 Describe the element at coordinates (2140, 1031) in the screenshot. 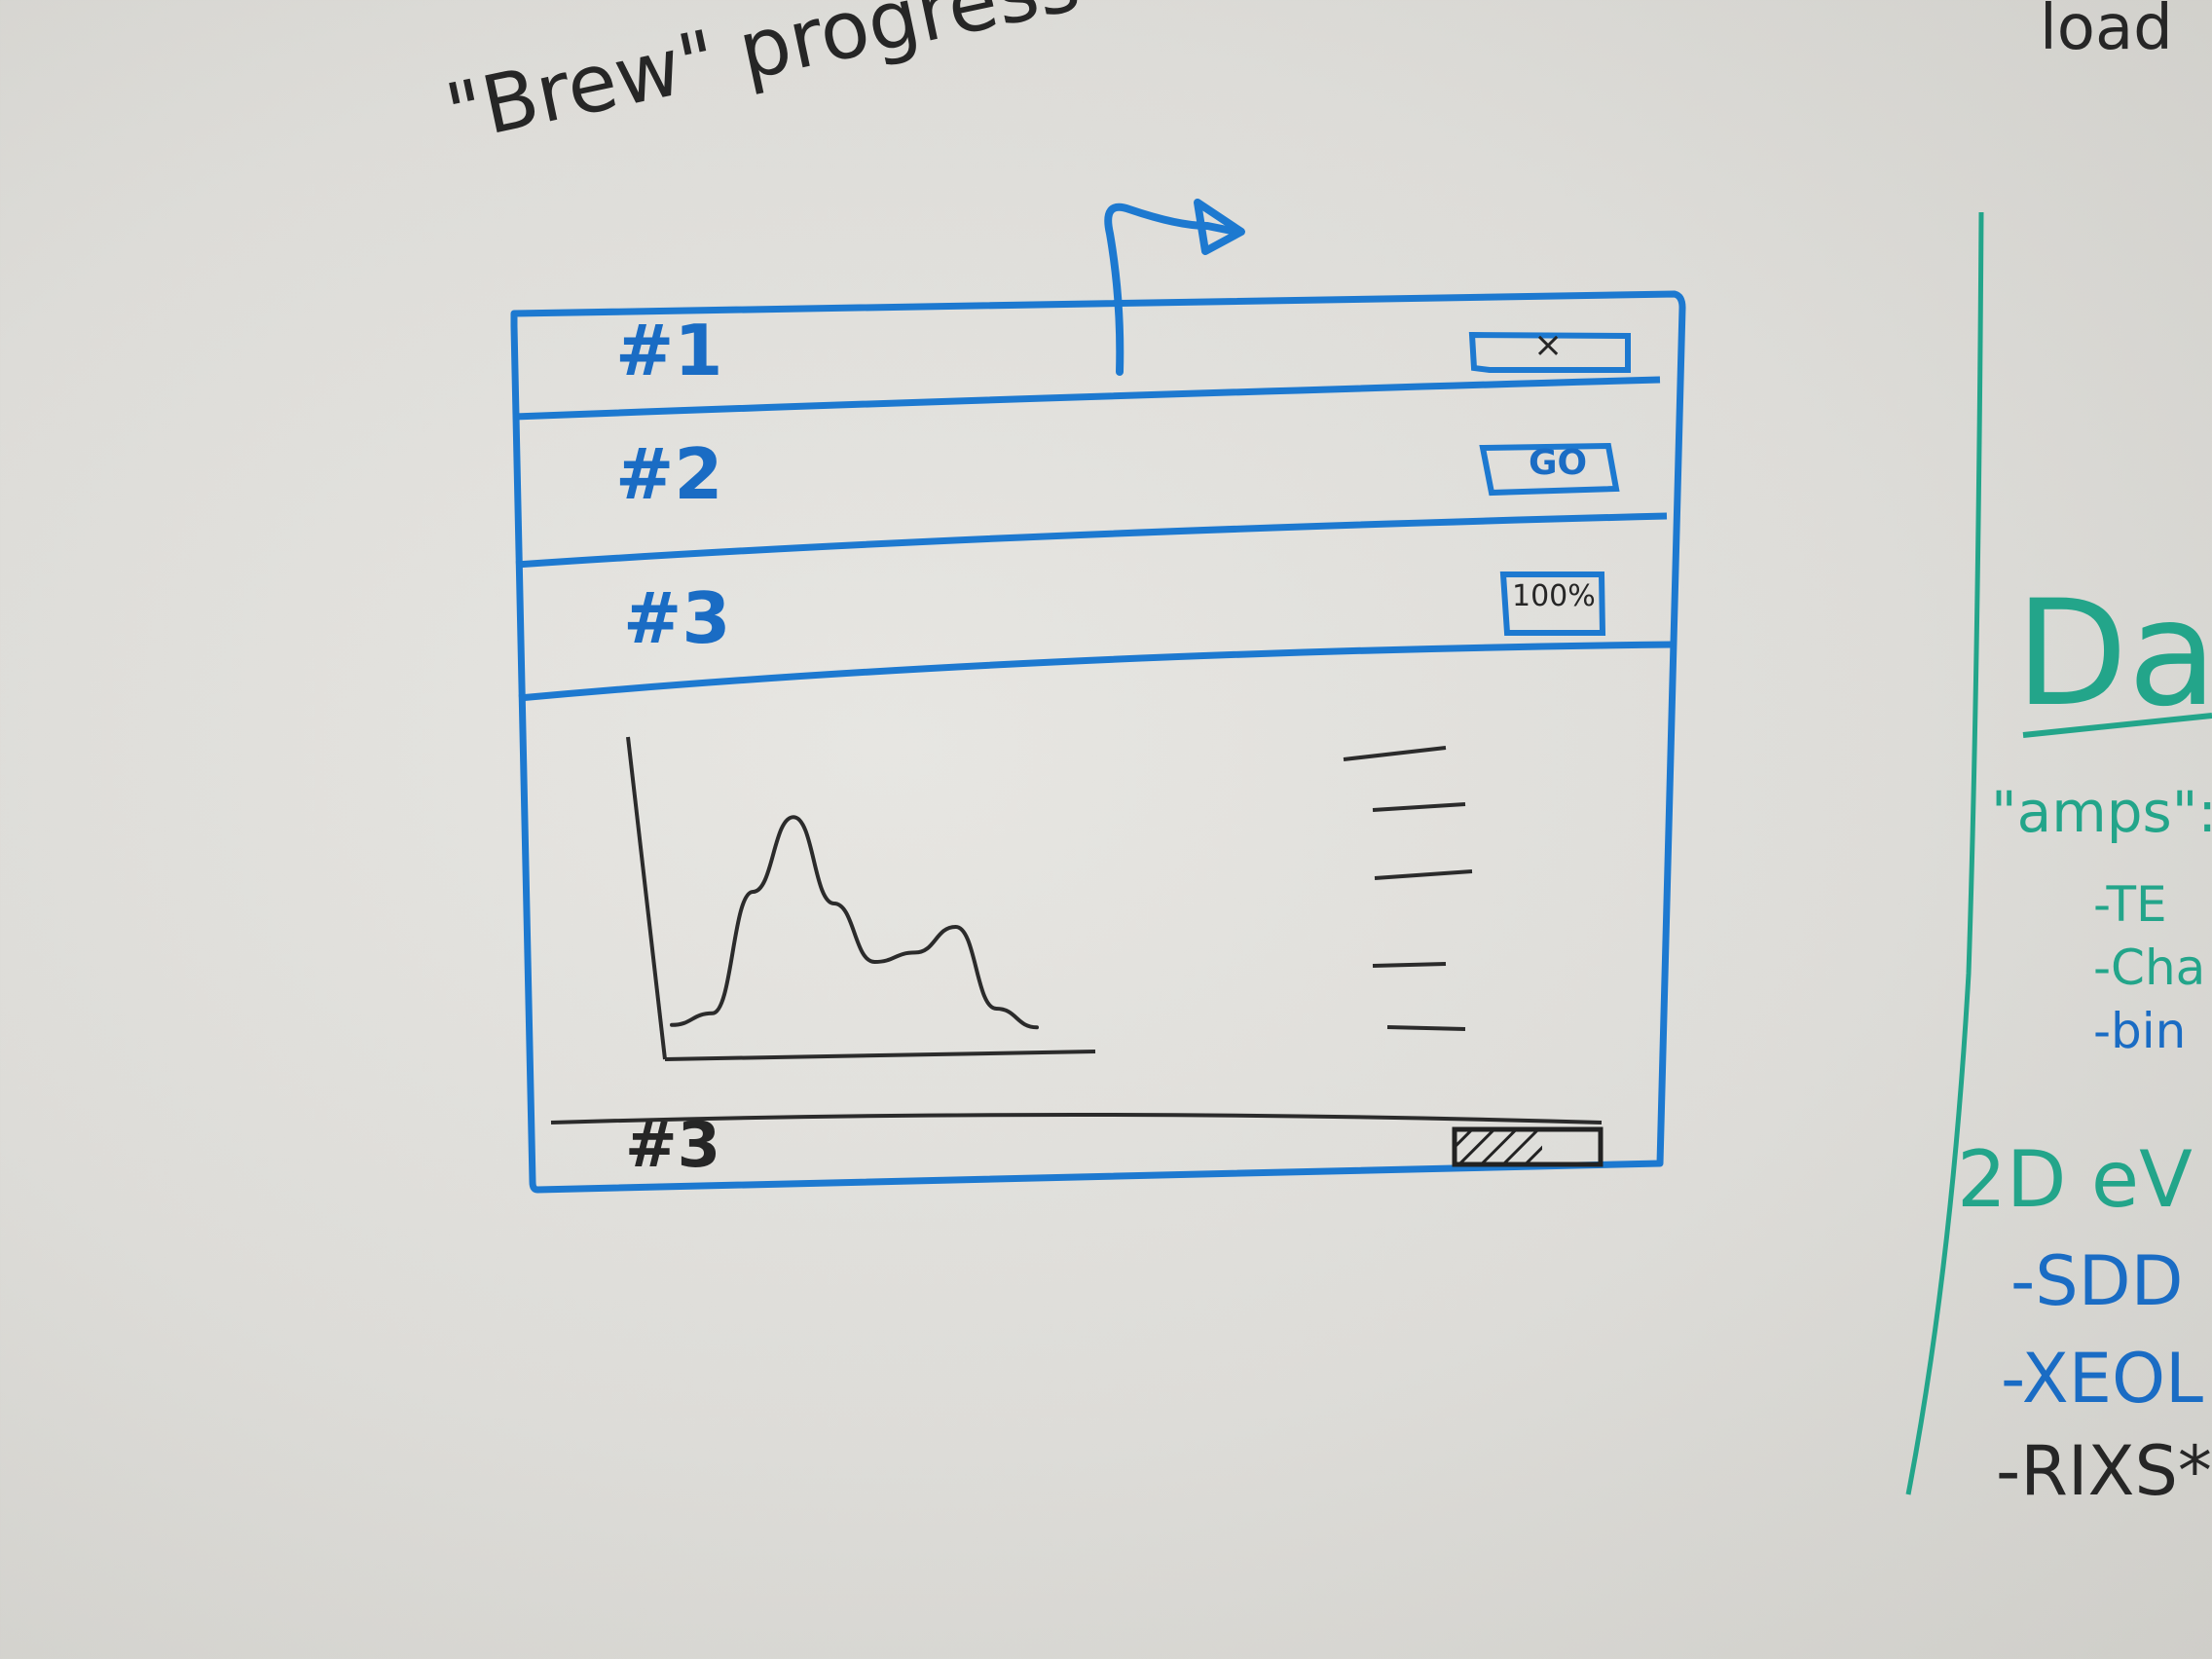

I see `amps-item: -bin` at that location.